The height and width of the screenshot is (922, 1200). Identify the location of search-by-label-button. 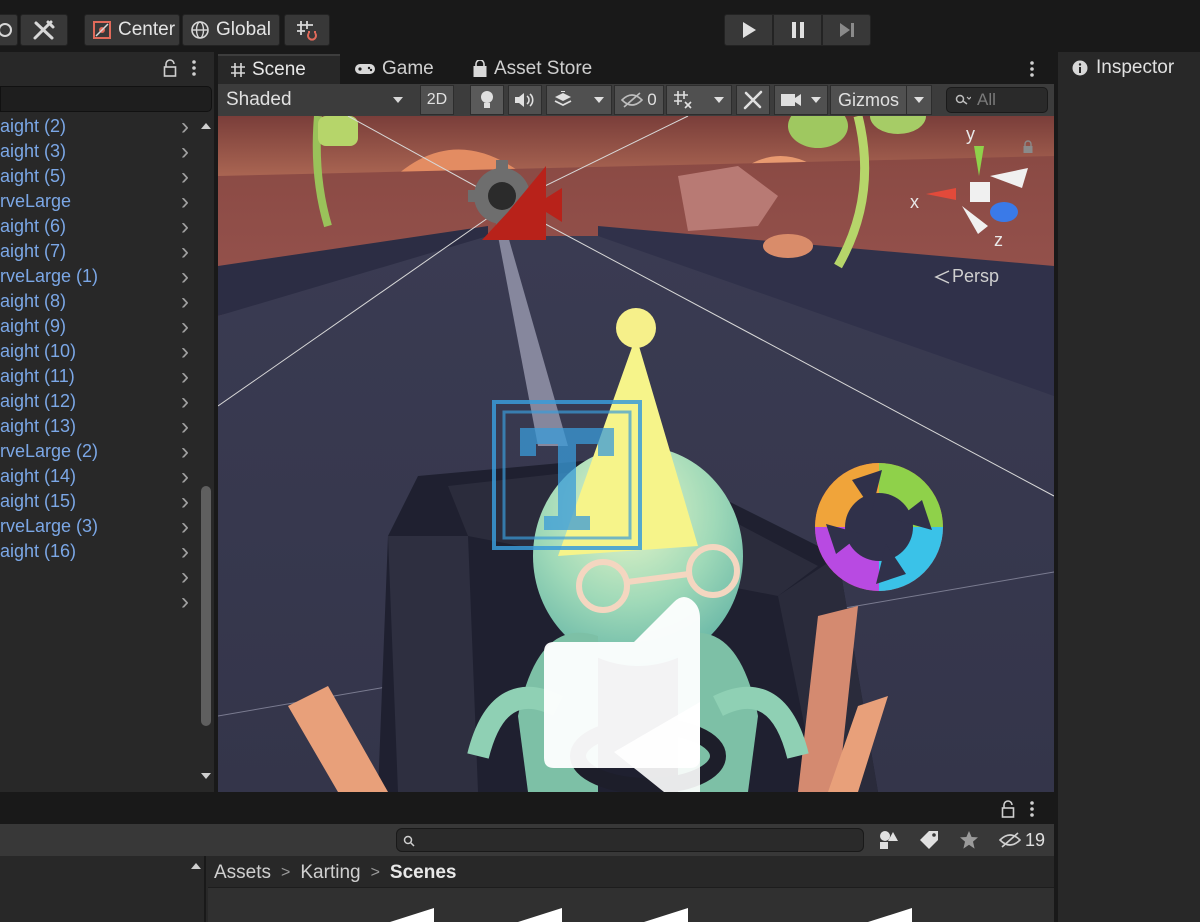
(929, 840).